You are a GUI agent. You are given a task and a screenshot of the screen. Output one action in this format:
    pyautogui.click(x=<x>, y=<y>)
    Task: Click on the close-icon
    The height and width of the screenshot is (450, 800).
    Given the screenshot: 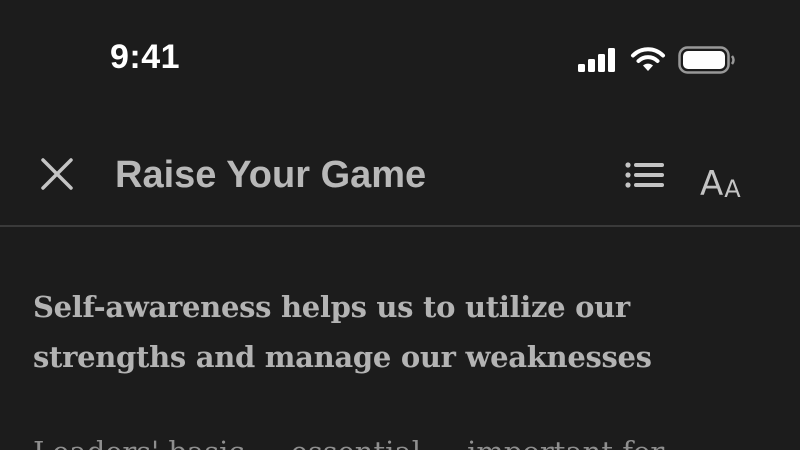 What is the action you would take?
    pyautogui.click(x=57, y=176)
    